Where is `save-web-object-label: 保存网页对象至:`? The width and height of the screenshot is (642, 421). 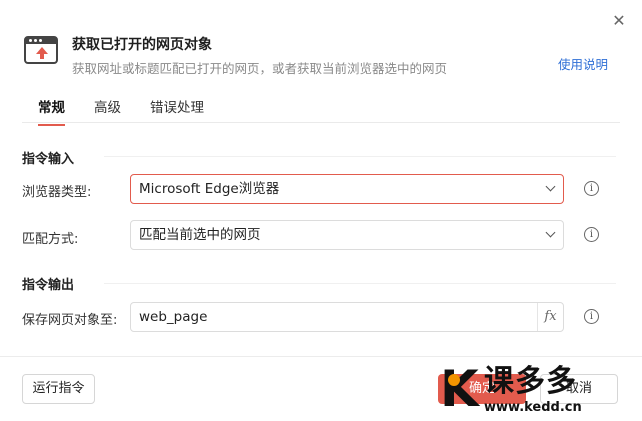 save-web-object-label: 保存网页对象至: is located at coordinates (70, 320).